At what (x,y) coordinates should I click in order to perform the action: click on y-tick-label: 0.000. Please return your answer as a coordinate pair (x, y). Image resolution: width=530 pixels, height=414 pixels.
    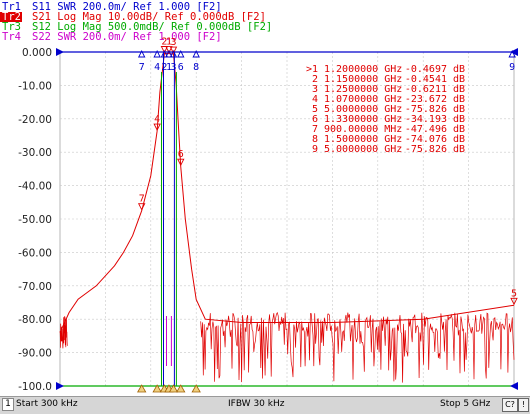
    Looking at the image, I should click on (37, 53).